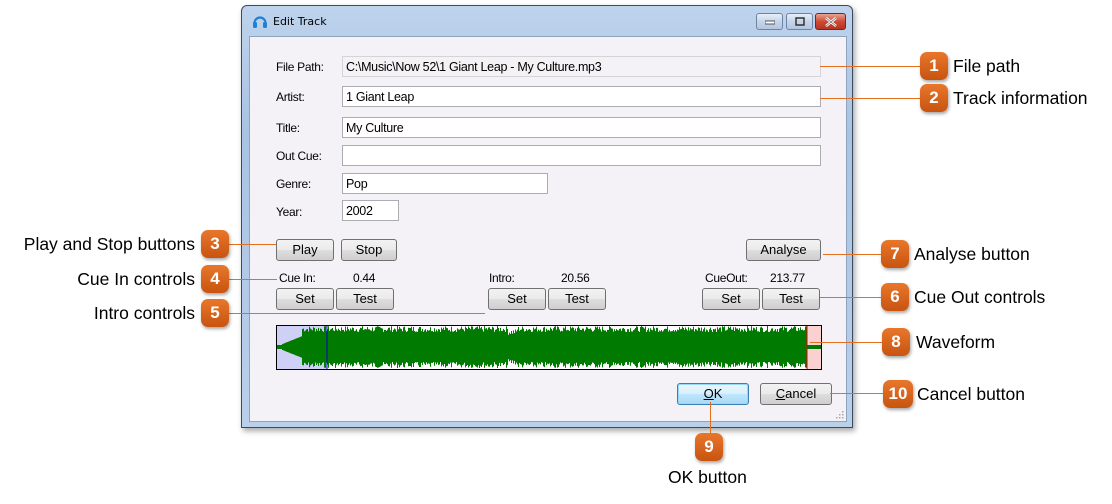  I want to click on callout-5-badge: 5, so click(215, 313).